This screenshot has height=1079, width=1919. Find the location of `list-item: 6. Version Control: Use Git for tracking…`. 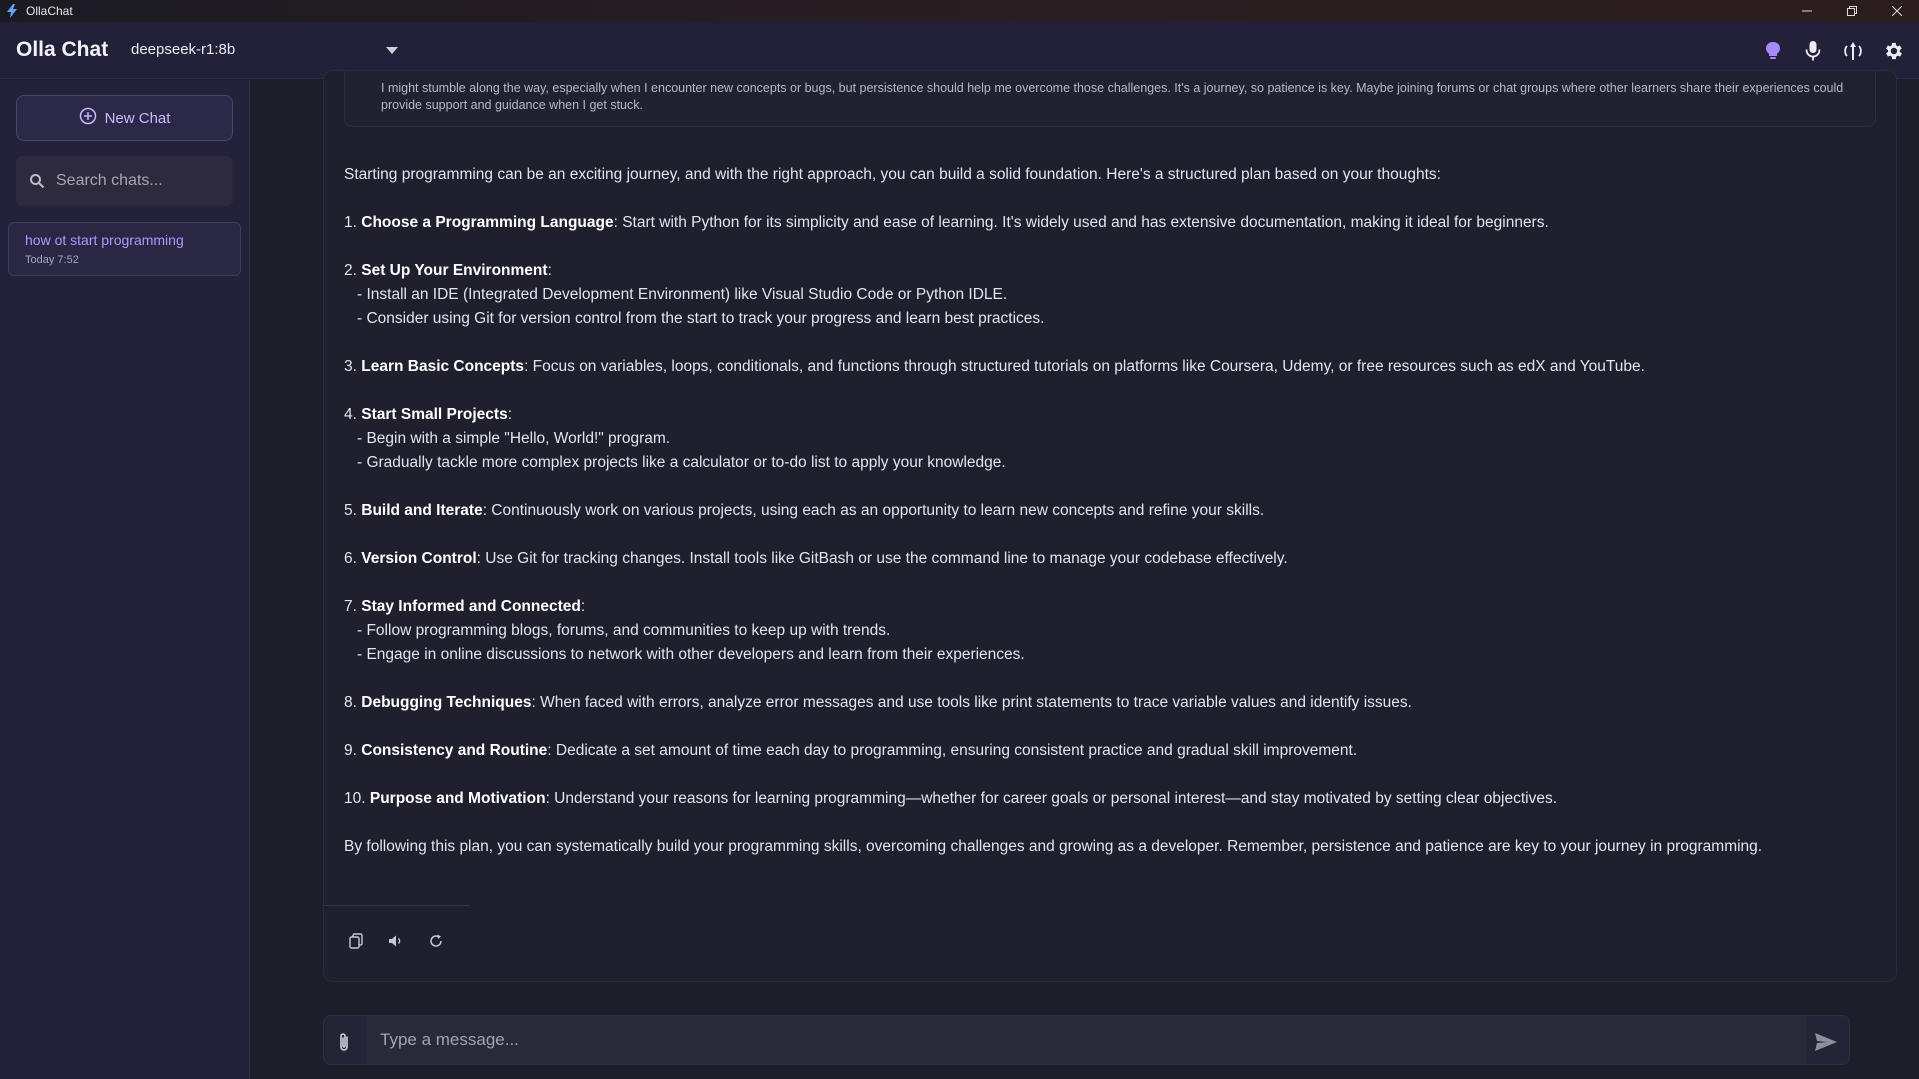

list-item: 6. Version Control: Use Git for tracking… is located at coordinates (816, 558).